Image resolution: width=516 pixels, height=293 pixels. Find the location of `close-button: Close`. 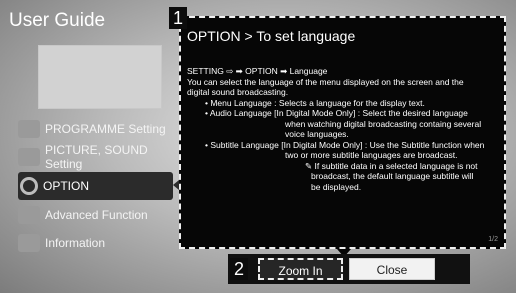

close-button: Close is located at coordinates (392, 269).